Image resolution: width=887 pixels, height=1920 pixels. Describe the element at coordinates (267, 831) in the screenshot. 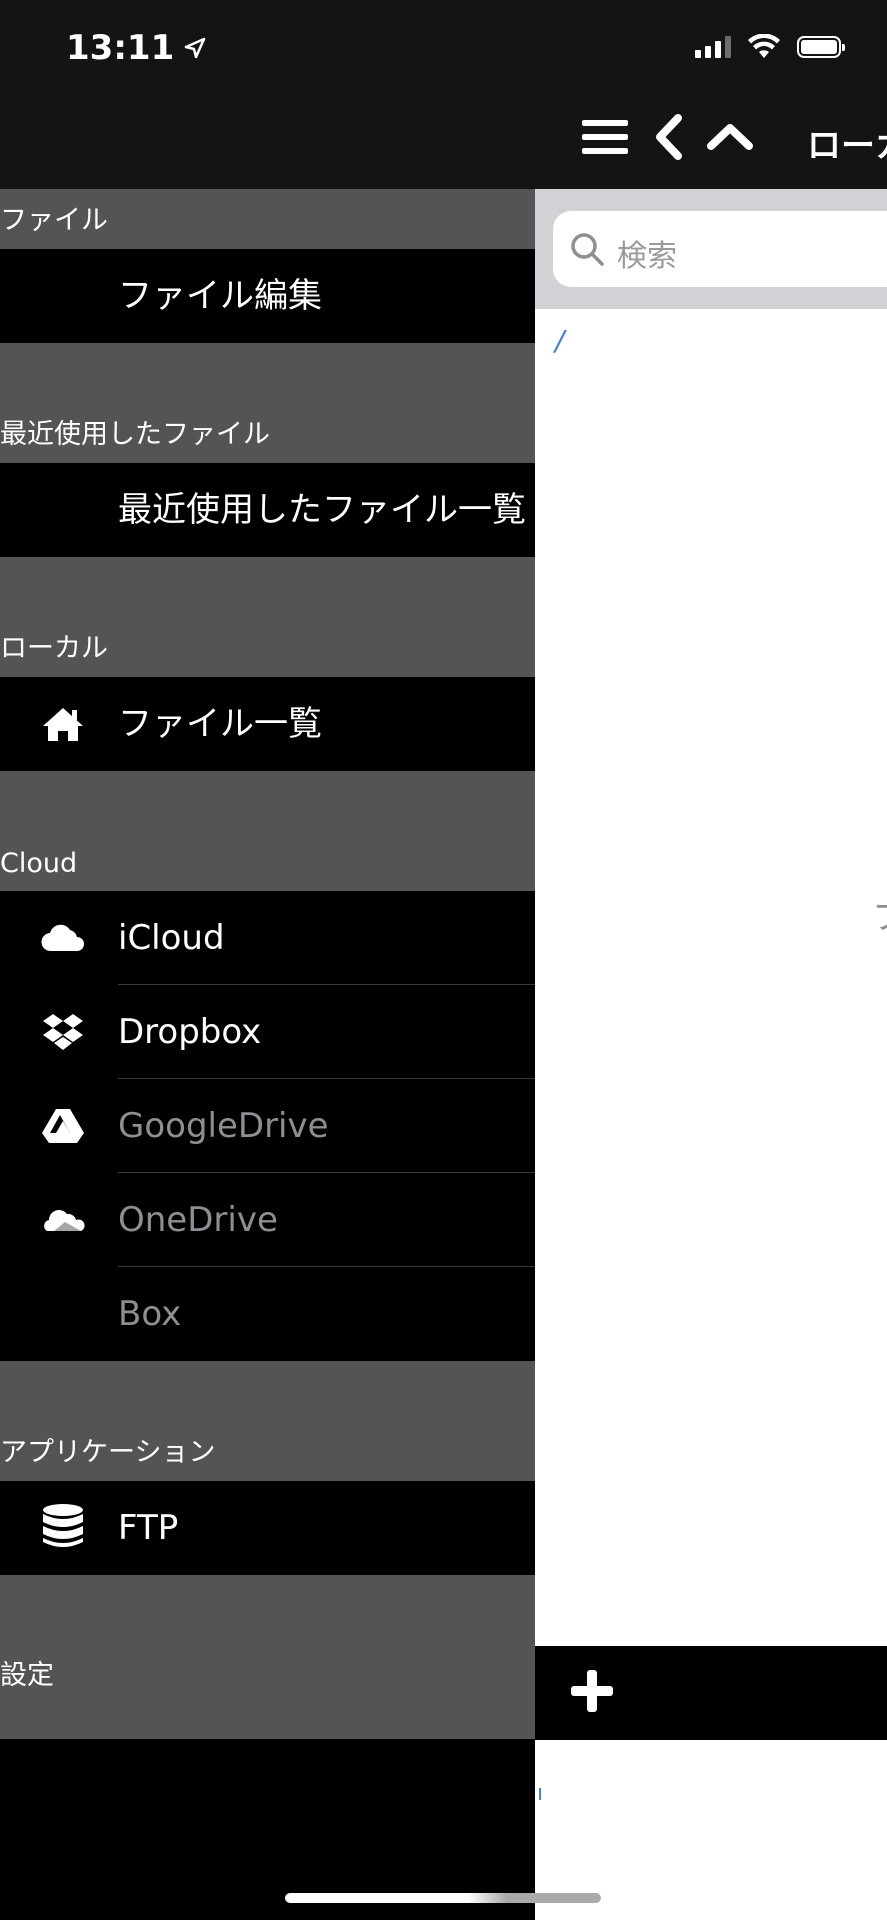

I see `section-header-cloud: Cloud` at that location.